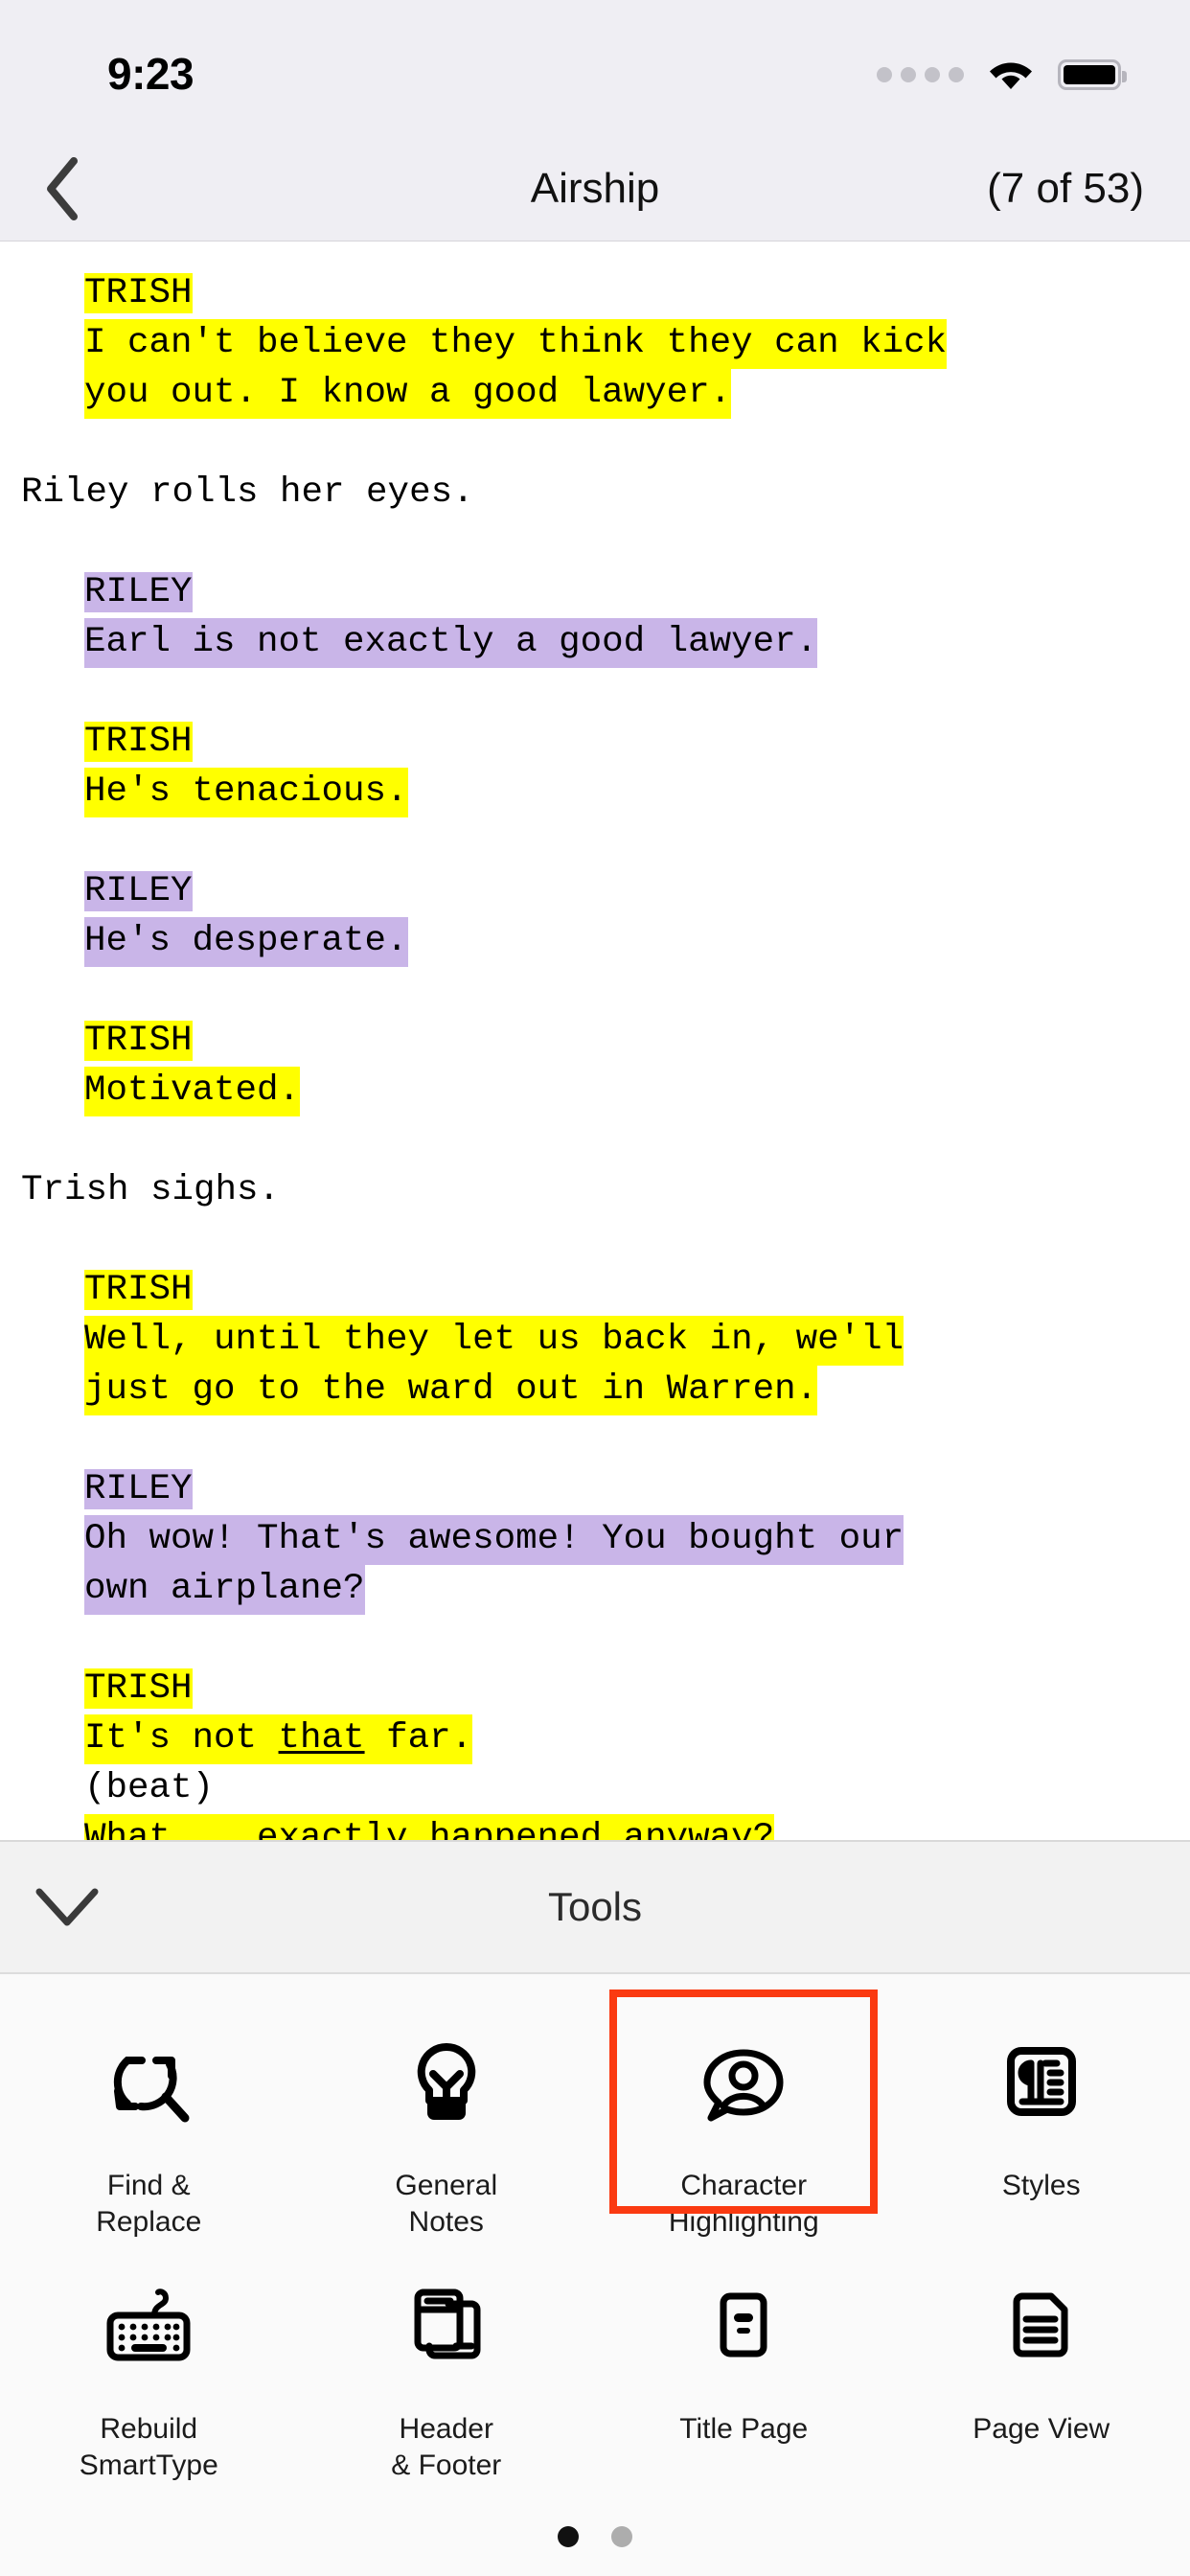  Describe the element at coordinates (148, 2447) in the screenshot. I see `tool-label: Rebuild SmartType` at that location.